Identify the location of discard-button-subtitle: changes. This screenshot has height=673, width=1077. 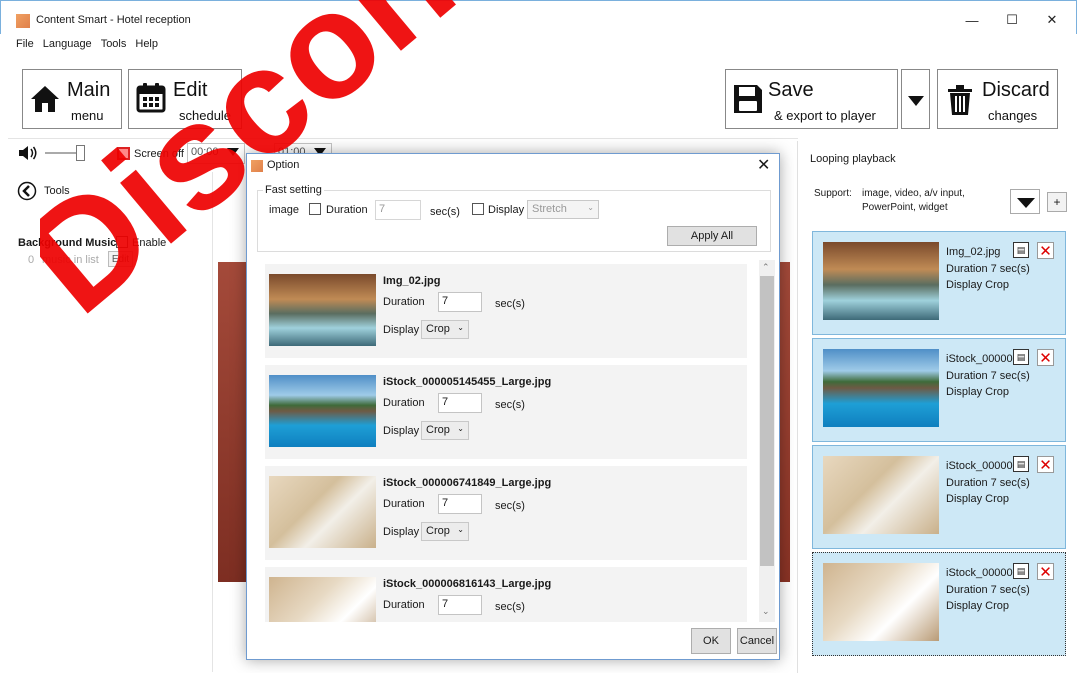
(1013, 115).